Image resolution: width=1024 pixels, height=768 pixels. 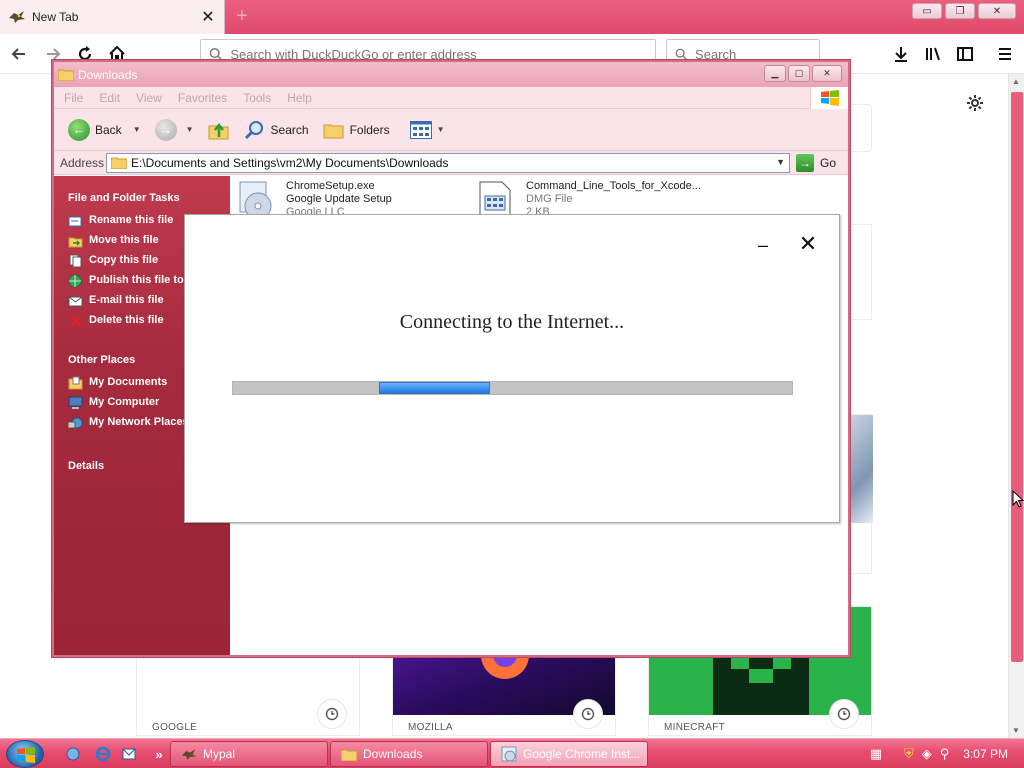 I want to click on back-arrow-icon, so click(x=19, y=54).